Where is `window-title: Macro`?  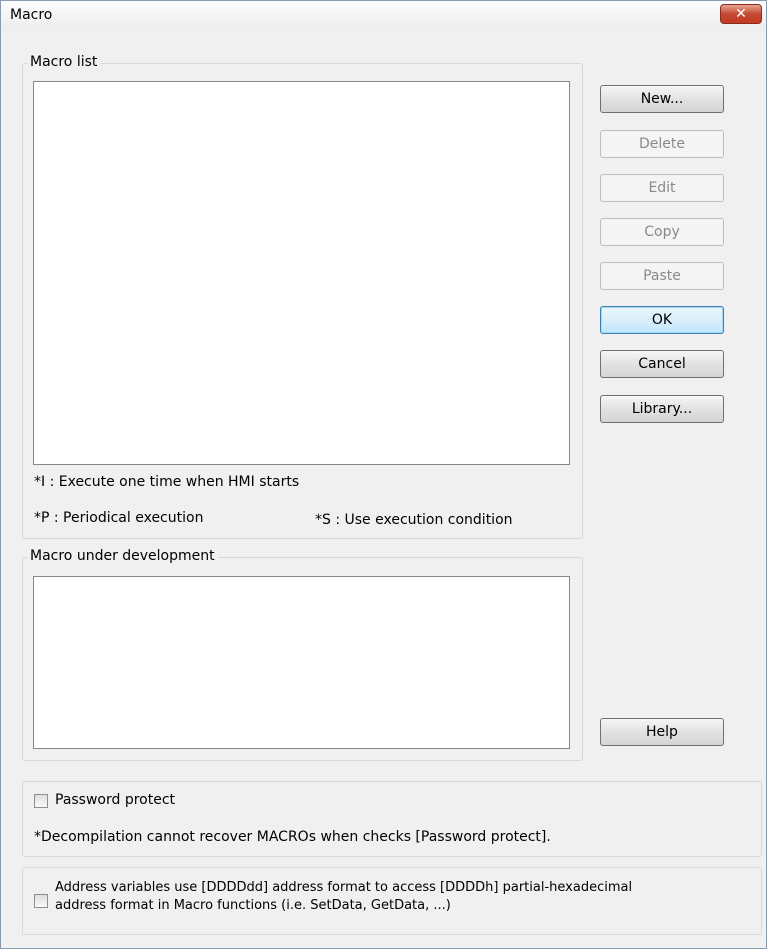
window-title: Macro is located at coordinates (31, 15).